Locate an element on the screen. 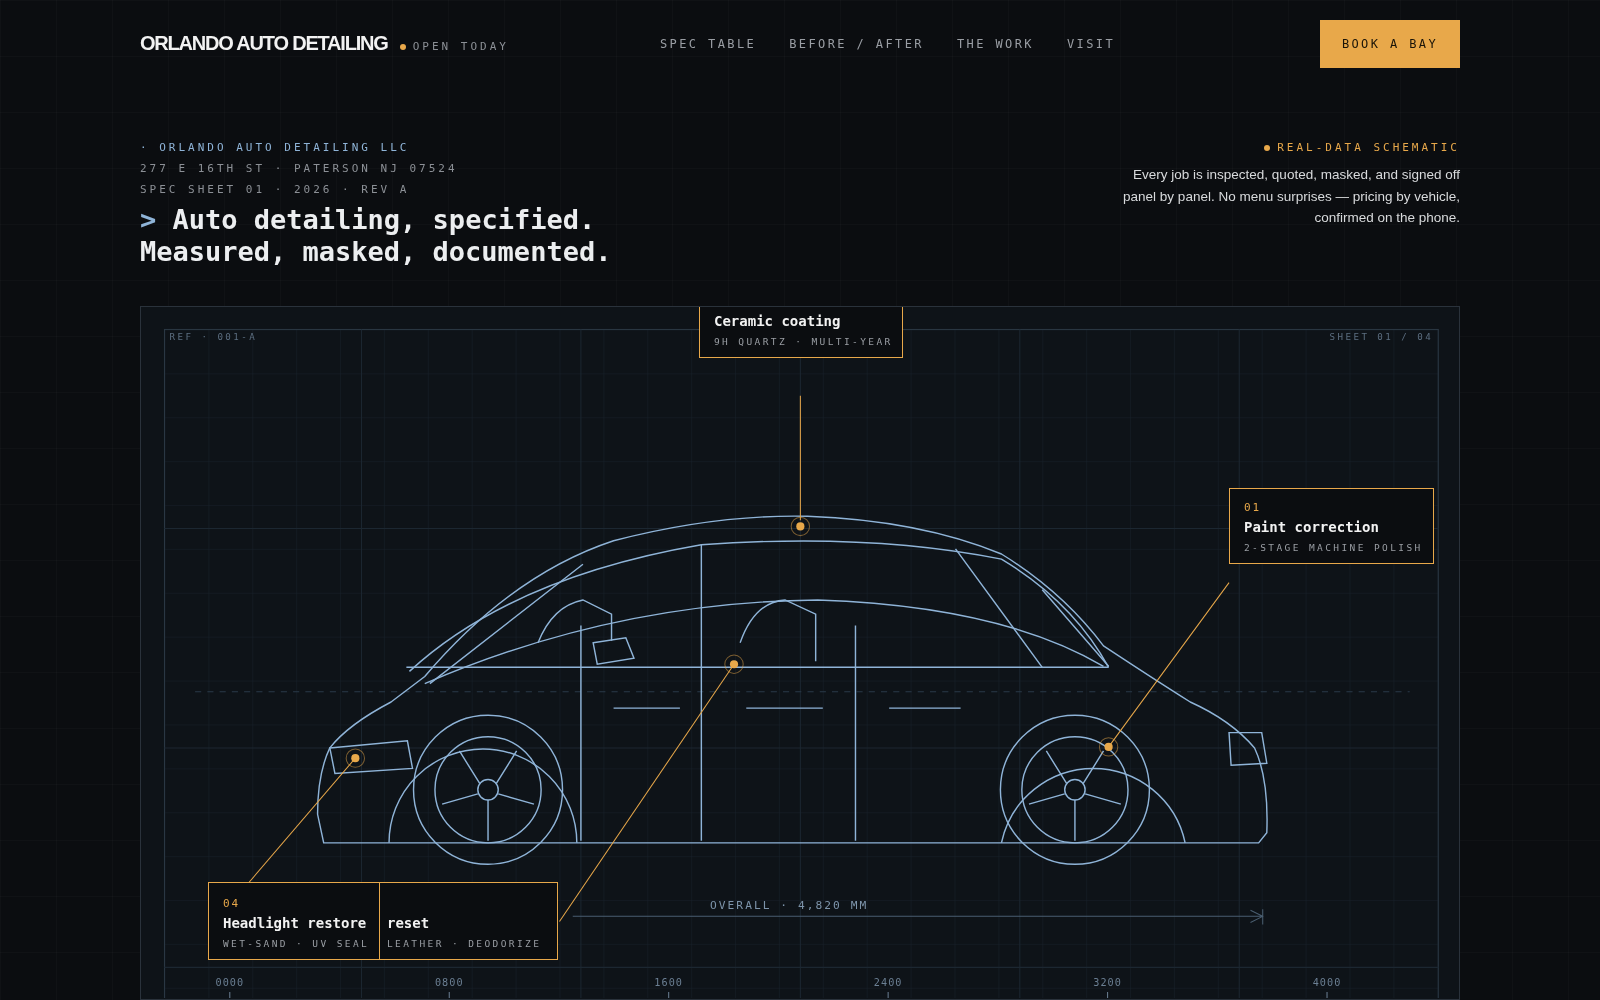 Image resolution: width=1600 pixels, height=1000 pixels. scale-label: 1600 is located at coordinates (668, 982).